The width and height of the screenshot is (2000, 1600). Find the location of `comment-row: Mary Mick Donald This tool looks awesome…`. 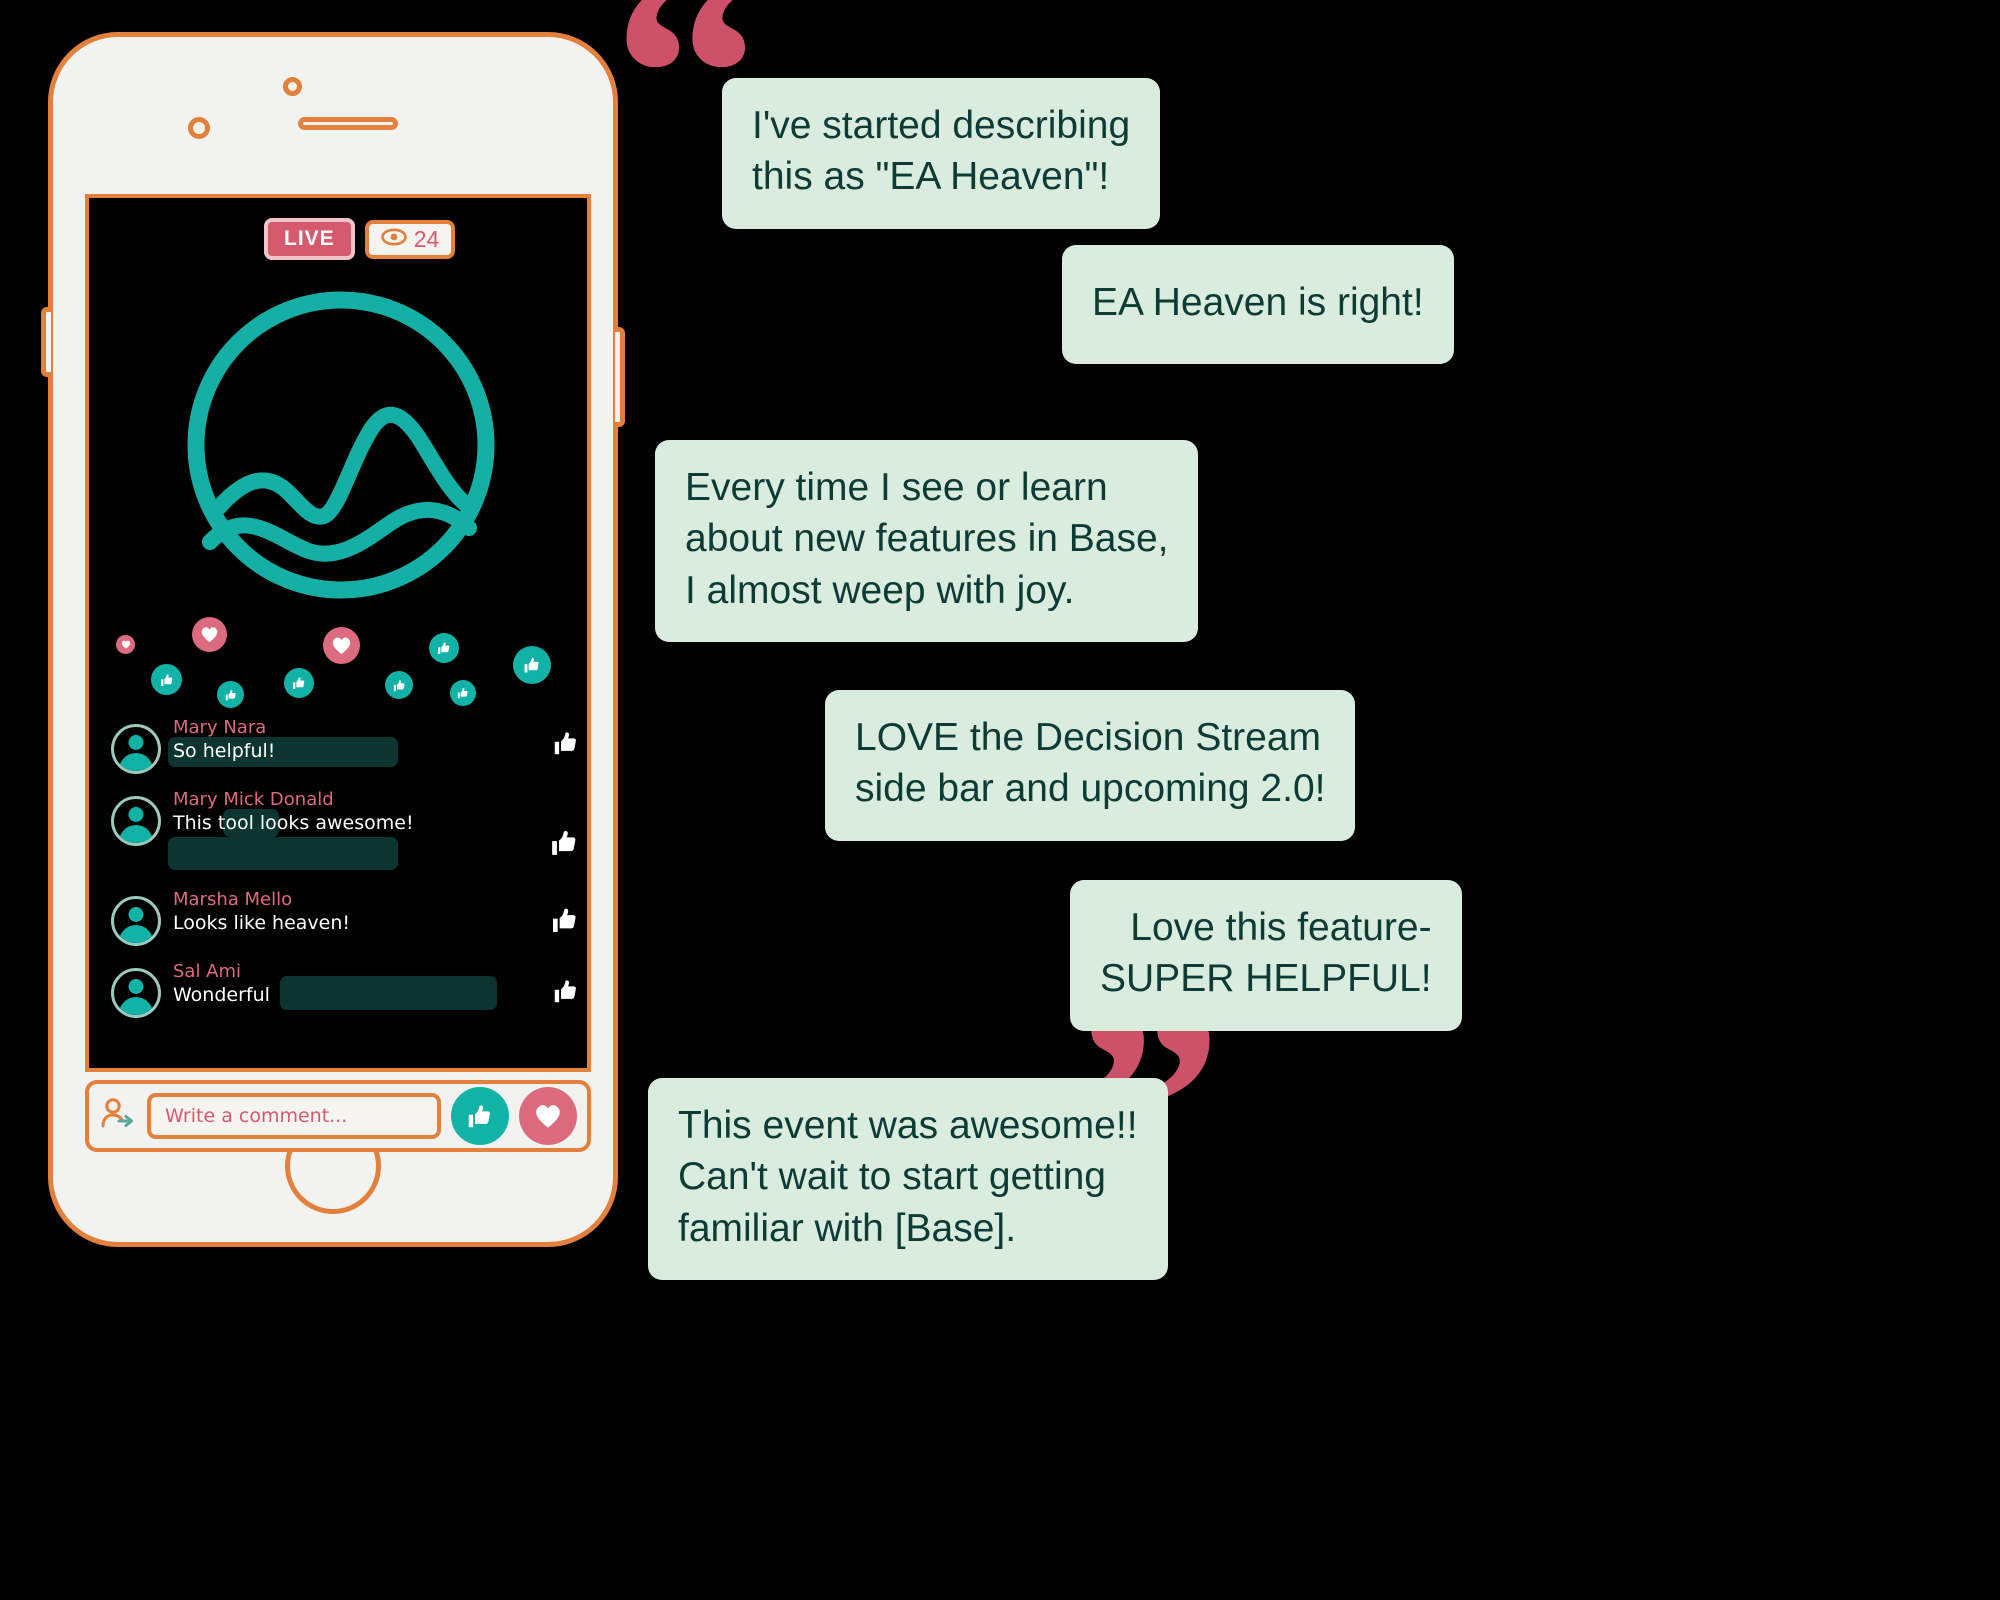

comment-row: Mary Mick Donald This tool looks awesome… is located at coordinates (346, 835).